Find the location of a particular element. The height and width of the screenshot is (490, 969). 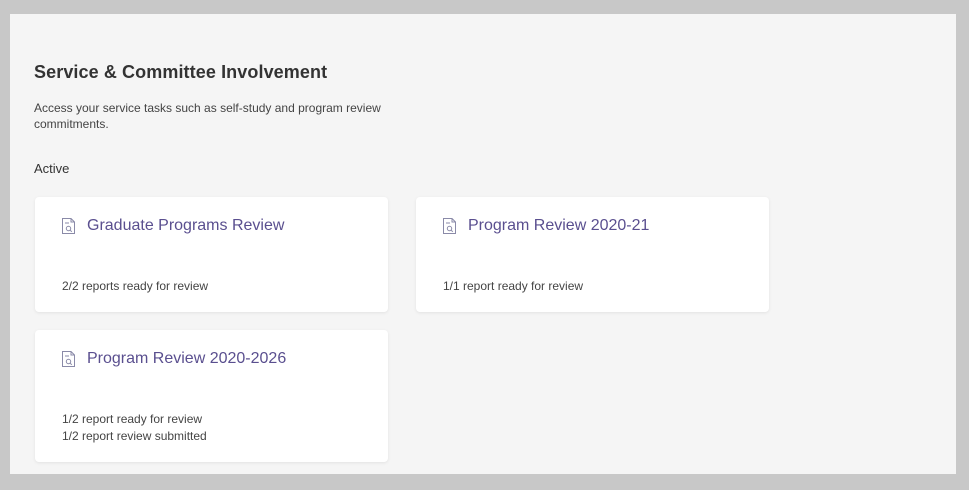

card-status: 1/1 report ready for review is located at coordinates (513, 286).